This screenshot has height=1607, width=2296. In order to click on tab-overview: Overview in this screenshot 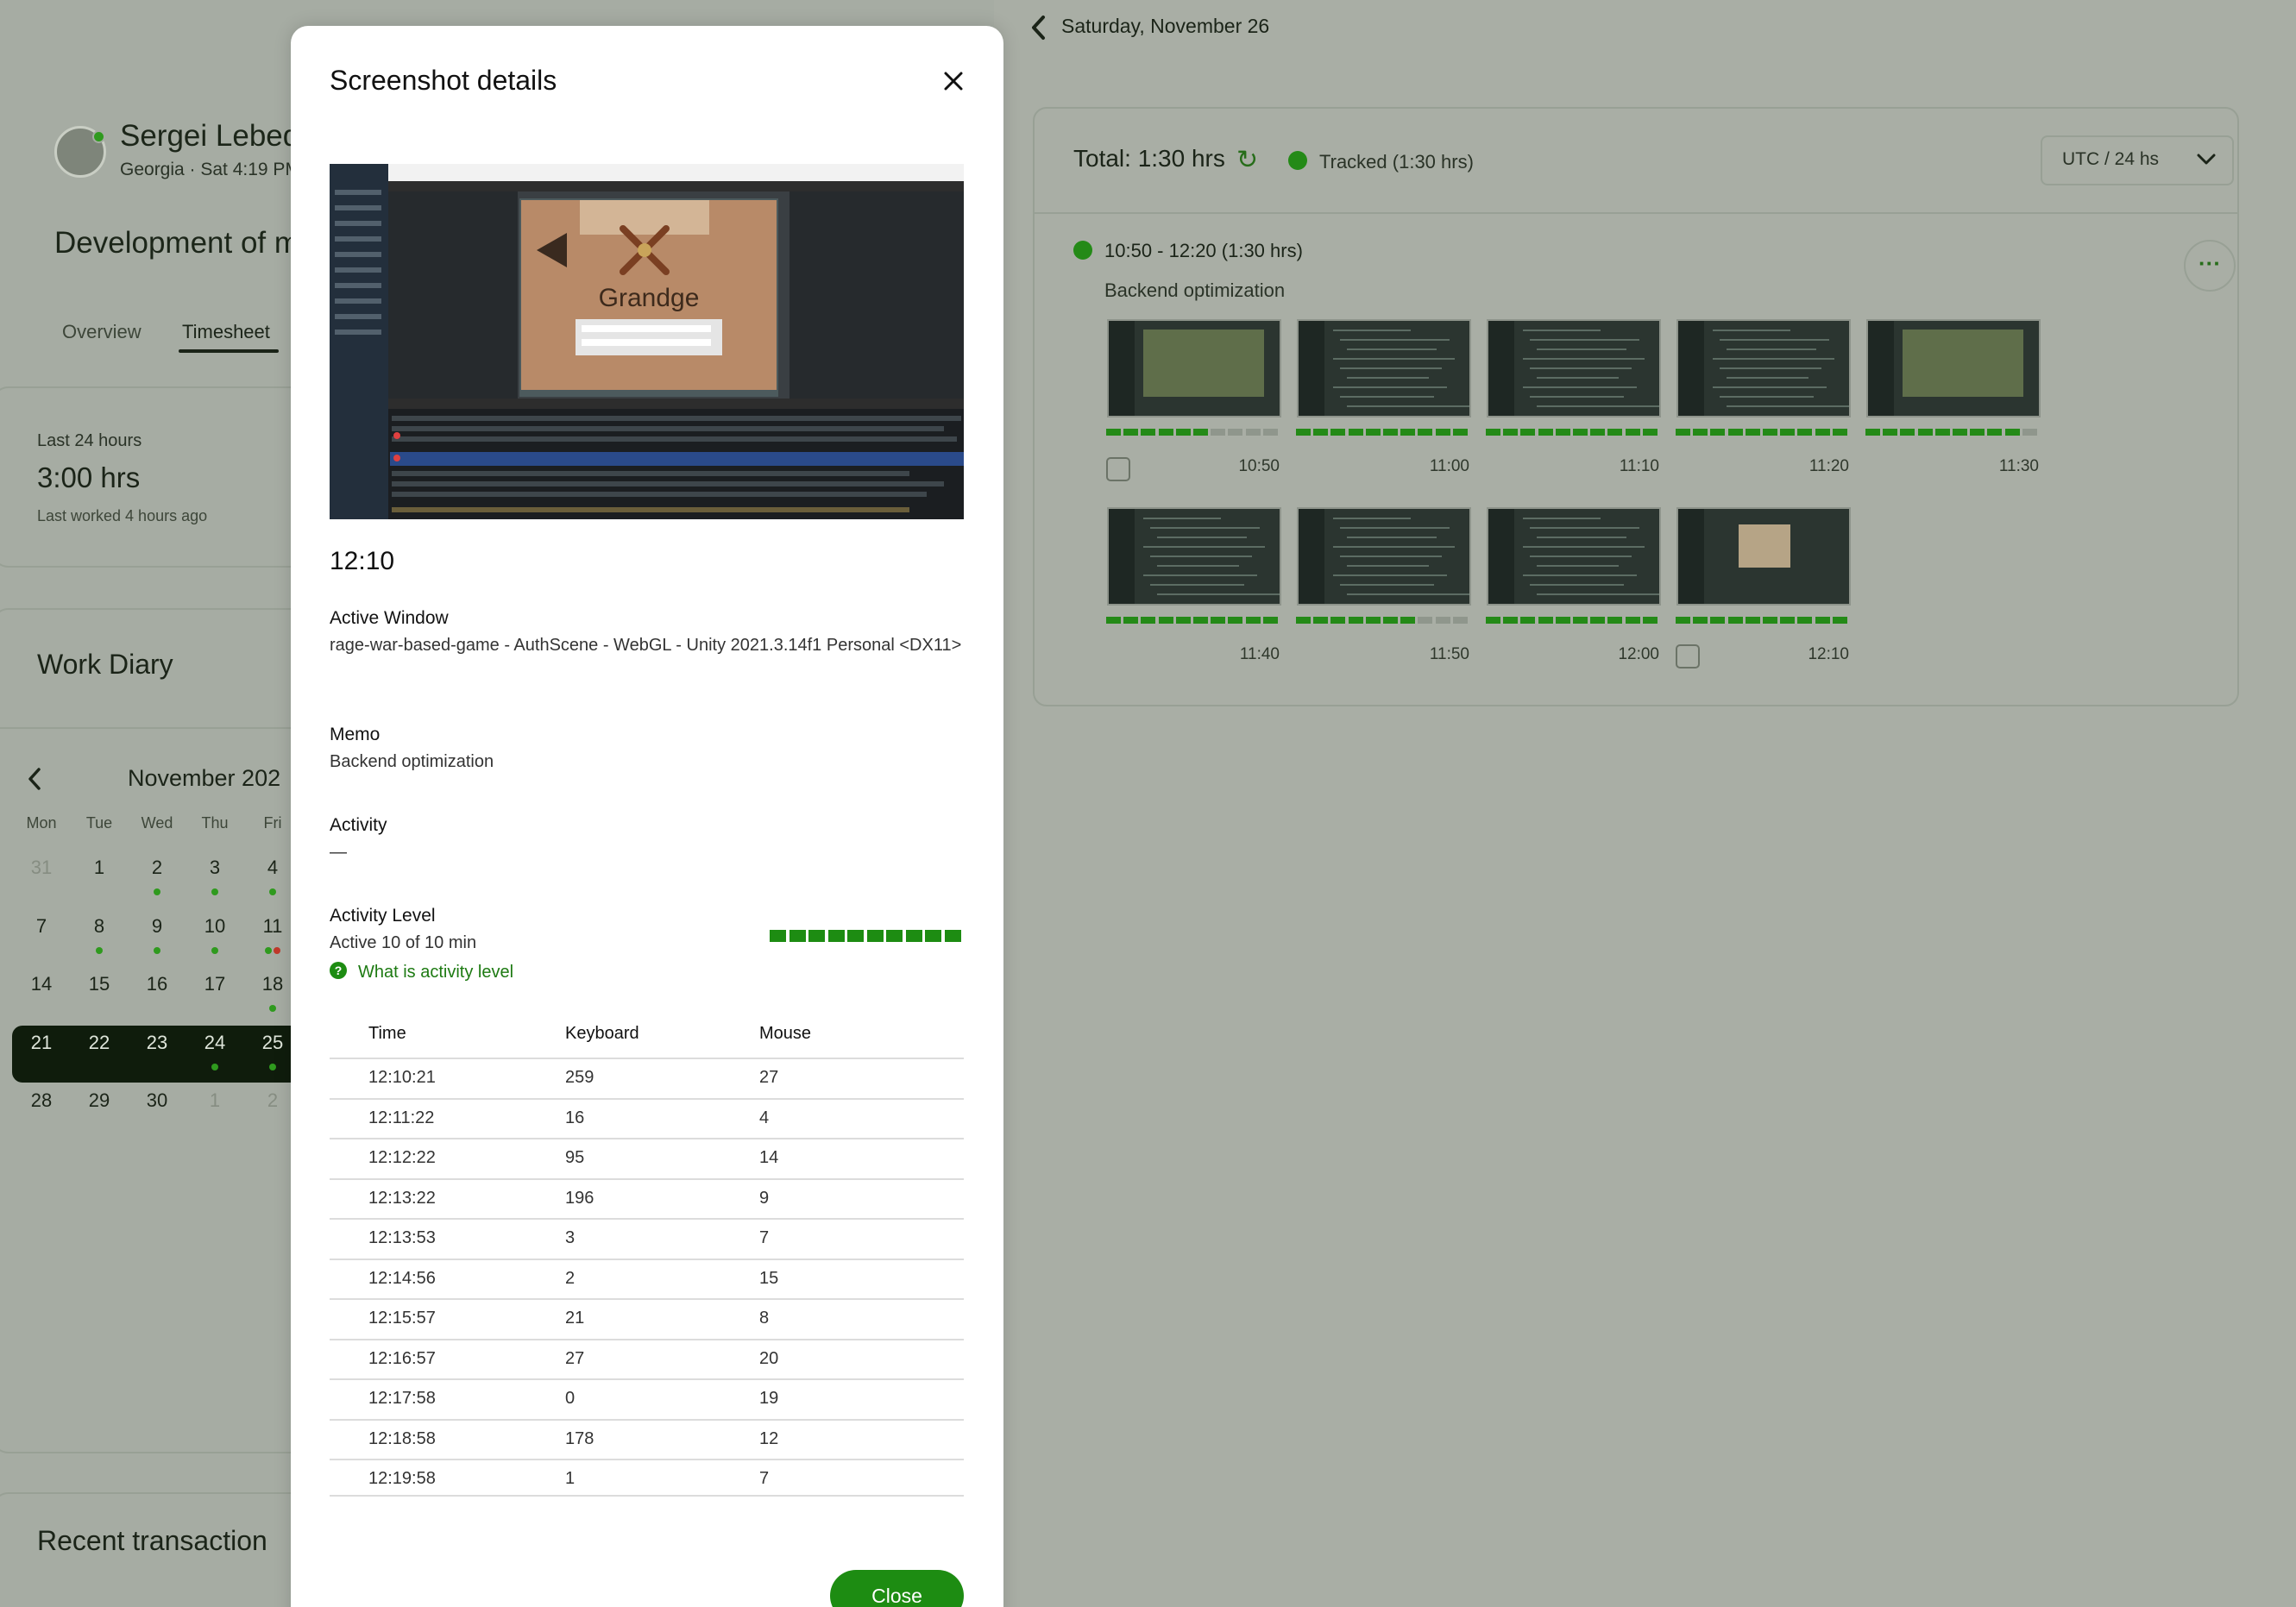, I will do `click(102, 332)`.